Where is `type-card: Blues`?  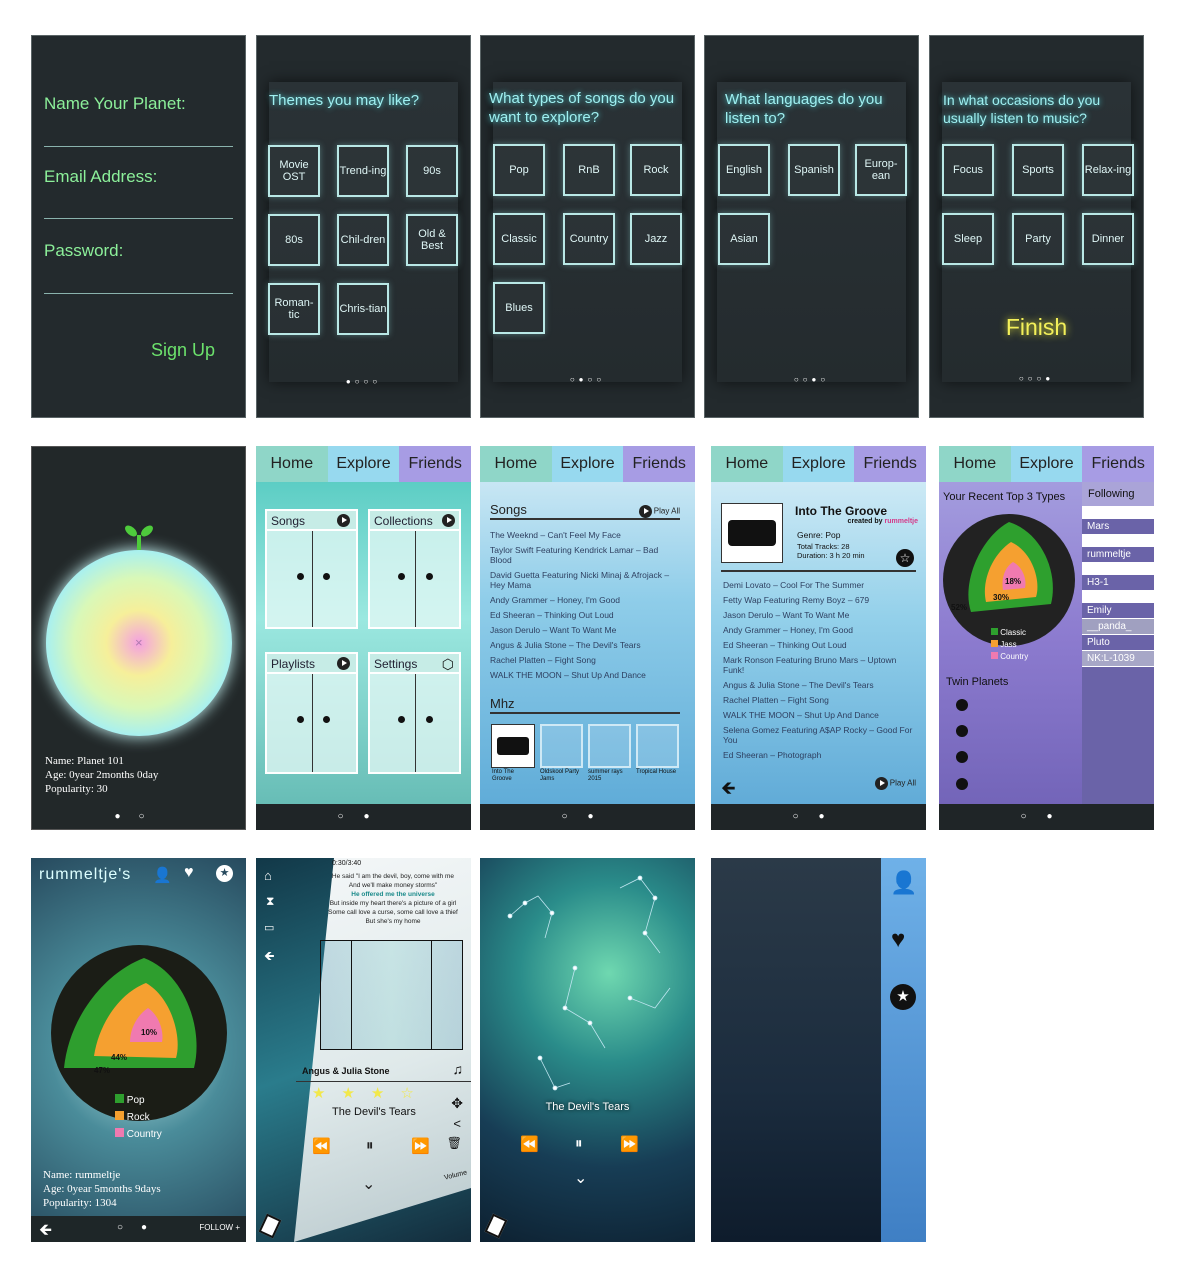
type-card: Blues is located at coordinates (519, 308).